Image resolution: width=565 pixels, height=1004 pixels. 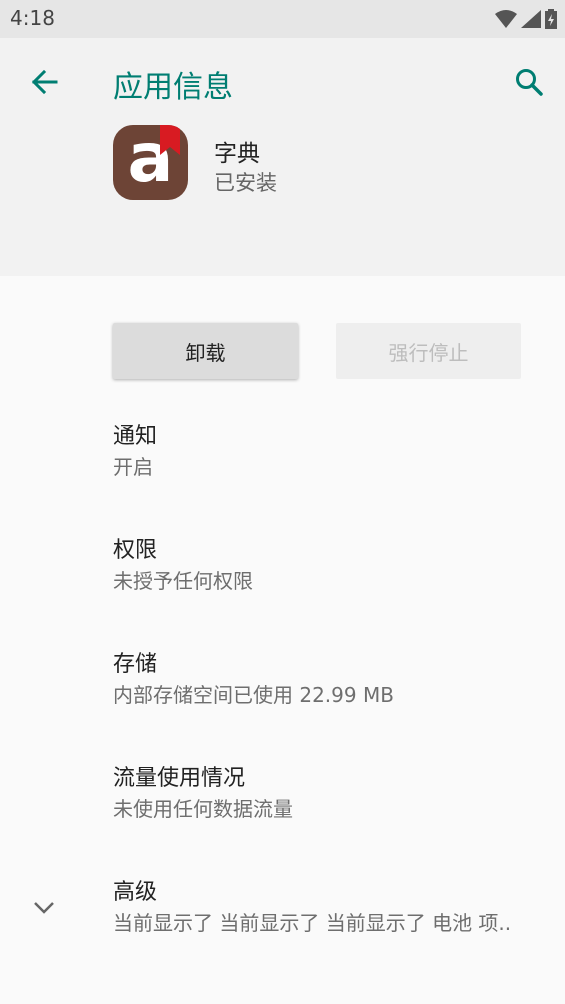 What do you see at coordinates (551, 19) in the screenshot?
I see `battery-icon` at bounding box center [551, 19].